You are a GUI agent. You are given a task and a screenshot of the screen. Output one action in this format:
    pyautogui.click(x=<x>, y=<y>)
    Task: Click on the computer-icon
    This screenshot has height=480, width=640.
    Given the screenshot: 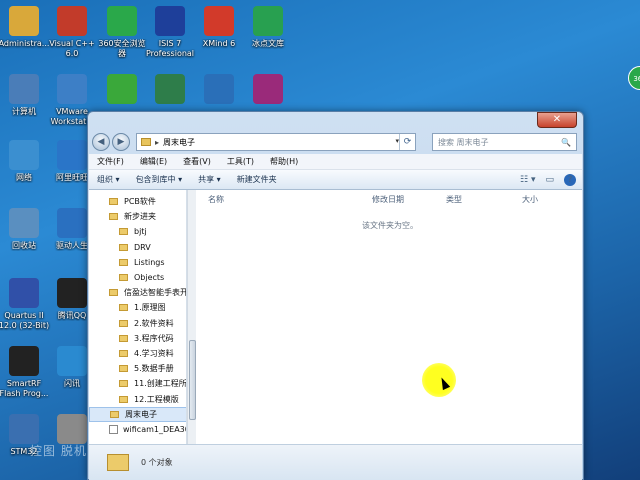 What is the action you would take?
    pyautogui.click(x=24, y=89)
    